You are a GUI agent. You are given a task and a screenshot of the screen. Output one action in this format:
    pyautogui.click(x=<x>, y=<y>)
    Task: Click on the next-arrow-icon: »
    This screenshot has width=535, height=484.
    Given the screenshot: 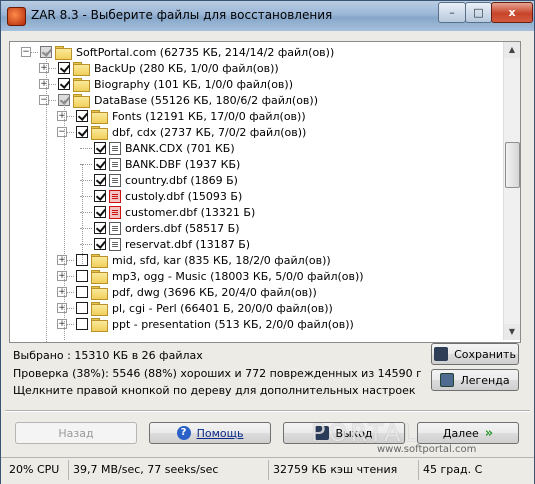 What is the action you would take?
    pyautogui.click(x=489, y=433)
    